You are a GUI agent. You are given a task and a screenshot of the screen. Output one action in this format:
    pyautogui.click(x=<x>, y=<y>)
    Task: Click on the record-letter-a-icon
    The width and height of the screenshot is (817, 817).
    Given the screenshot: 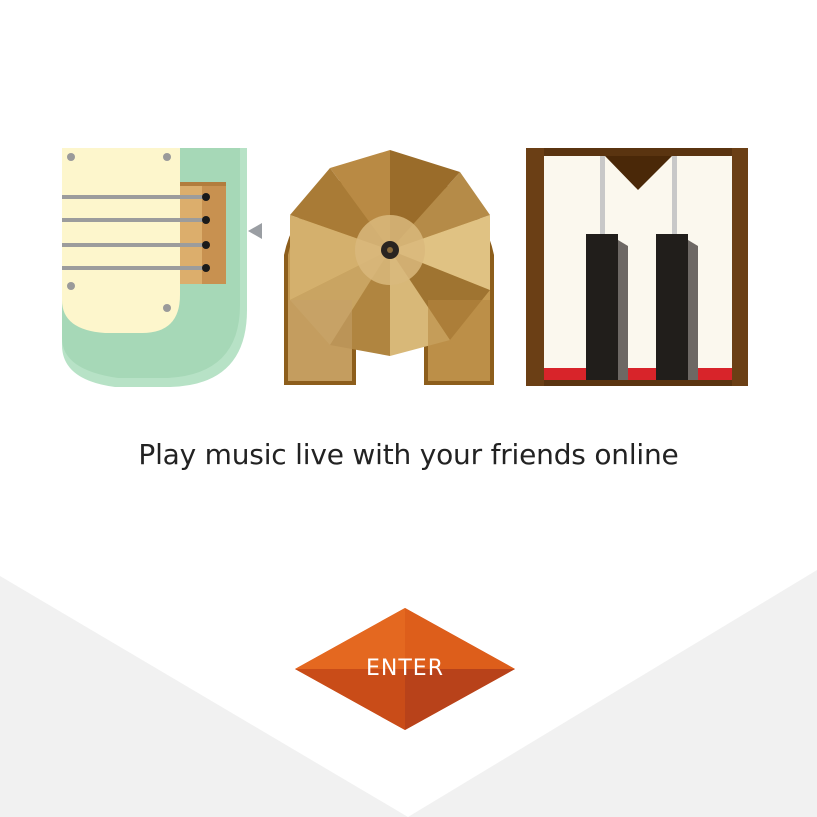 What is the action you would take?
    pyautogui.click(x=389, y=267)
    